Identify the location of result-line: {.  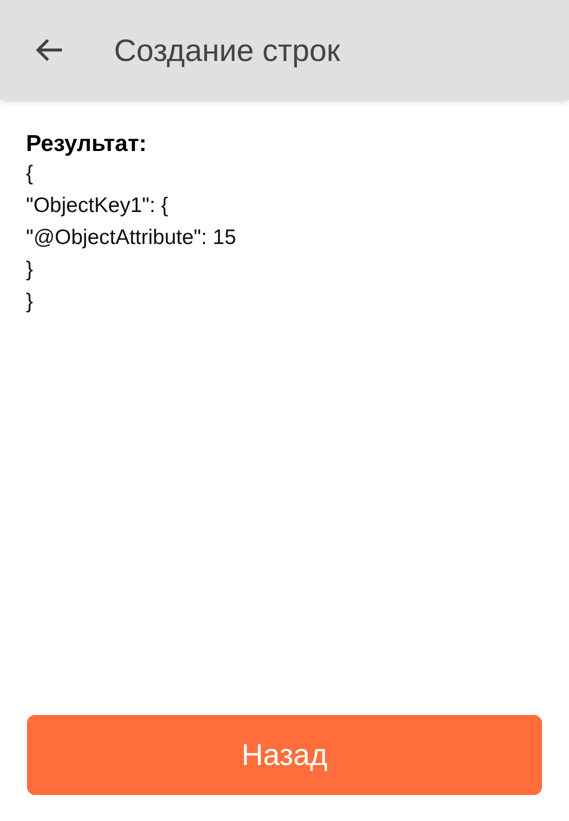
(30, 174).